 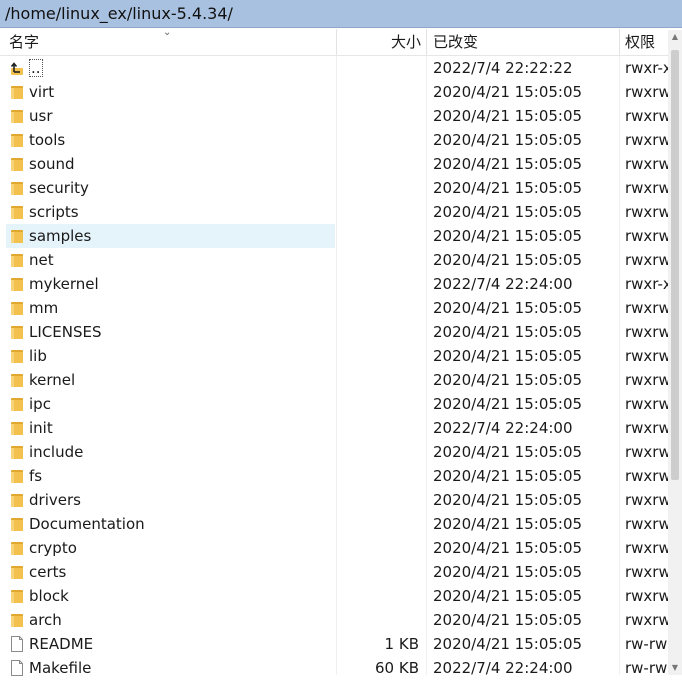 I want to click on file-row: block 2020/4/21 15:05:05 rwxrw, so click(x=341, y=596).